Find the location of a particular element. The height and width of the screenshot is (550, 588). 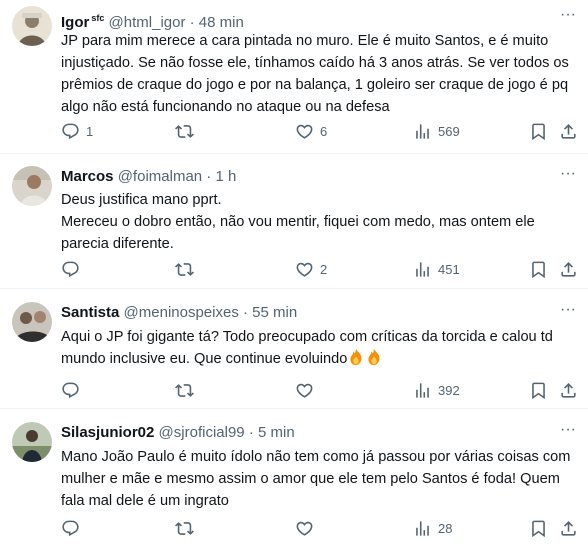

action-bar: 2 451 is located at coordinates (319, 269).